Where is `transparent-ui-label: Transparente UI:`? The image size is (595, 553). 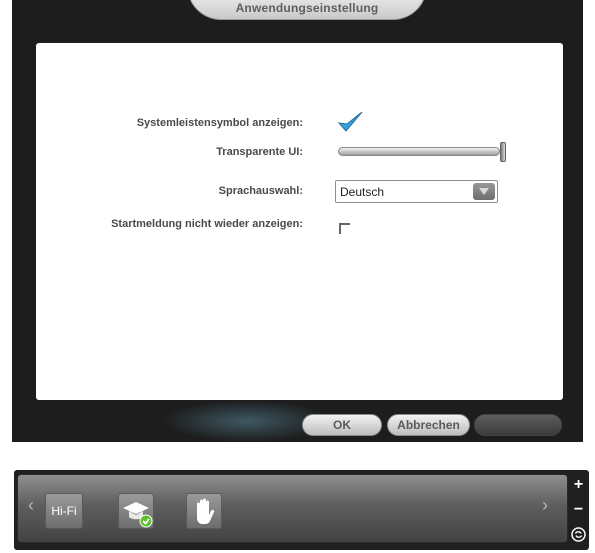 transparent-ui-label: Transparente UI: is located at coordinates (259, 152).